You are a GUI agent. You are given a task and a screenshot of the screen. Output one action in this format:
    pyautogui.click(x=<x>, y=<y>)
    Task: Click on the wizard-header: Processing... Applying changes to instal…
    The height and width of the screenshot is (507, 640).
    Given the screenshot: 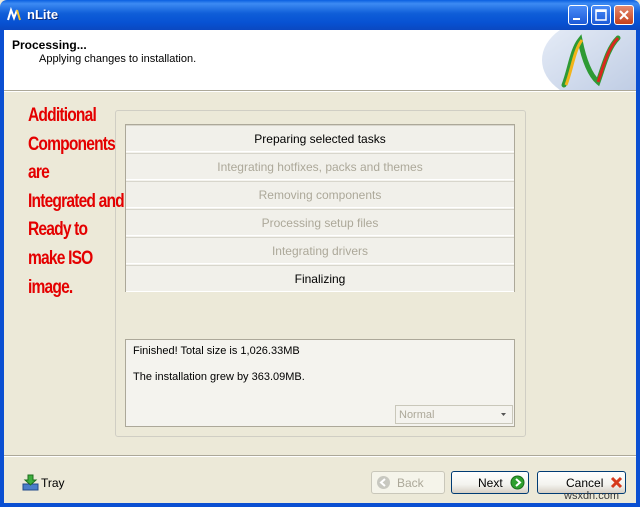 What is the action you would take?
    pyautogui.click(x=320, y=60)
    